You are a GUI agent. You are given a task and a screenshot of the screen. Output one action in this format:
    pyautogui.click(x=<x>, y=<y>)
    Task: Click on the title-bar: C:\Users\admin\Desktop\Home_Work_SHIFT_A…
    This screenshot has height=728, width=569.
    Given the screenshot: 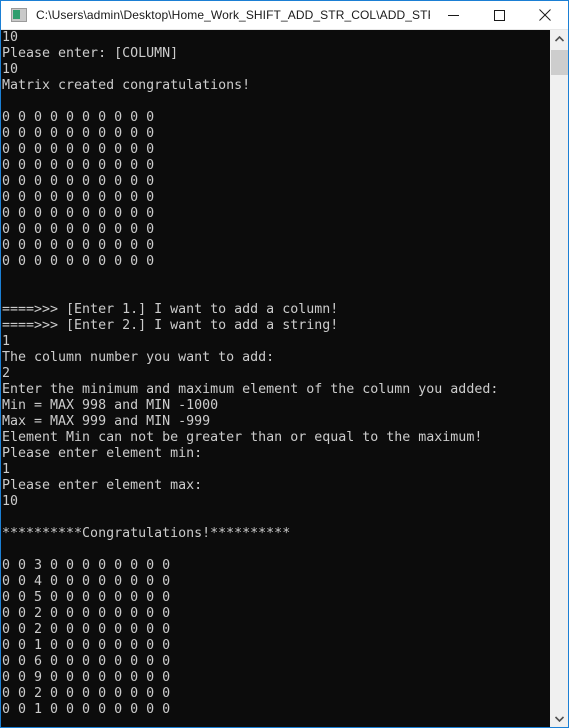 What is the action you would take?
    pyautogui.click(x=284, y=15)
    